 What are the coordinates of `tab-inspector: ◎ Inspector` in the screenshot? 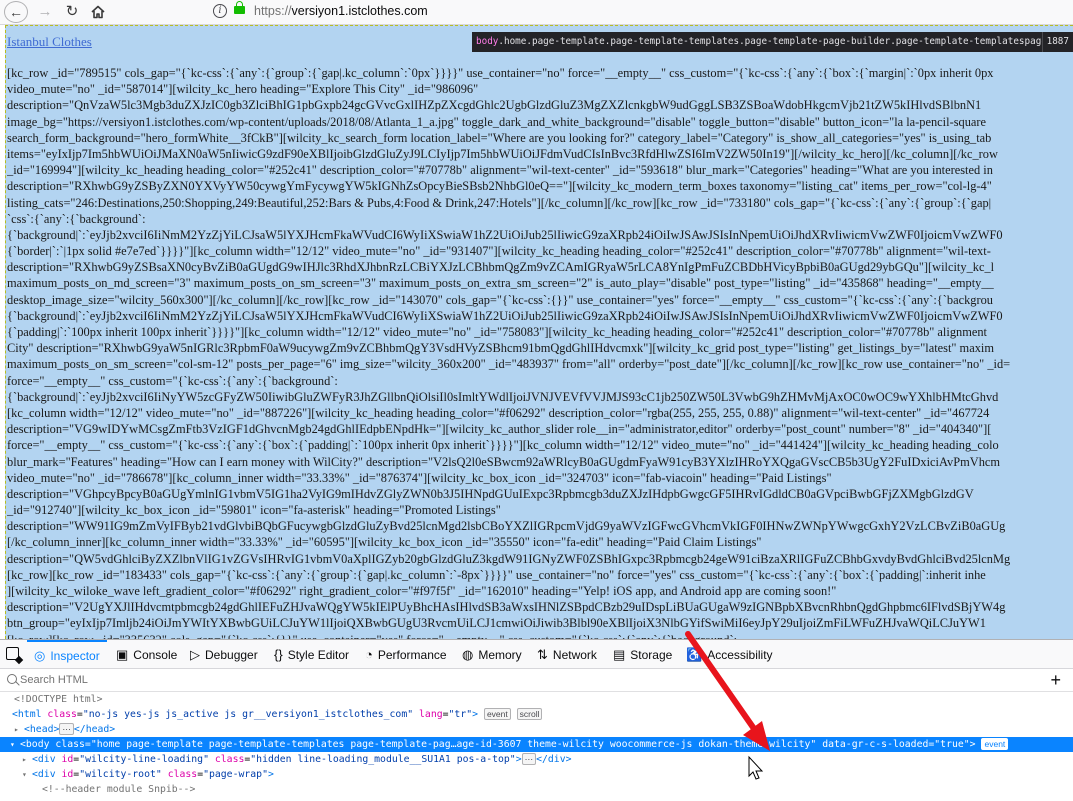 It's located at (67, 654).